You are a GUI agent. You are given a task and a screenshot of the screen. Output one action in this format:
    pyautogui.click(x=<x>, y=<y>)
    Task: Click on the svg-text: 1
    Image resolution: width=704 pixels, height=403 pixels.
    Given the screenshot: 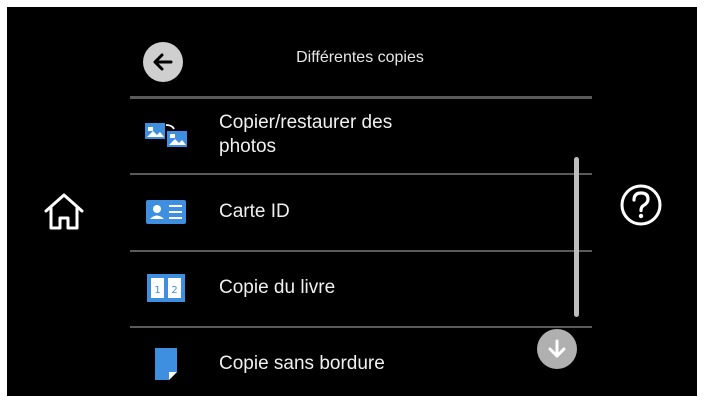 What is the action you would take?
    pyautogui.click(x=157, y=290)
    